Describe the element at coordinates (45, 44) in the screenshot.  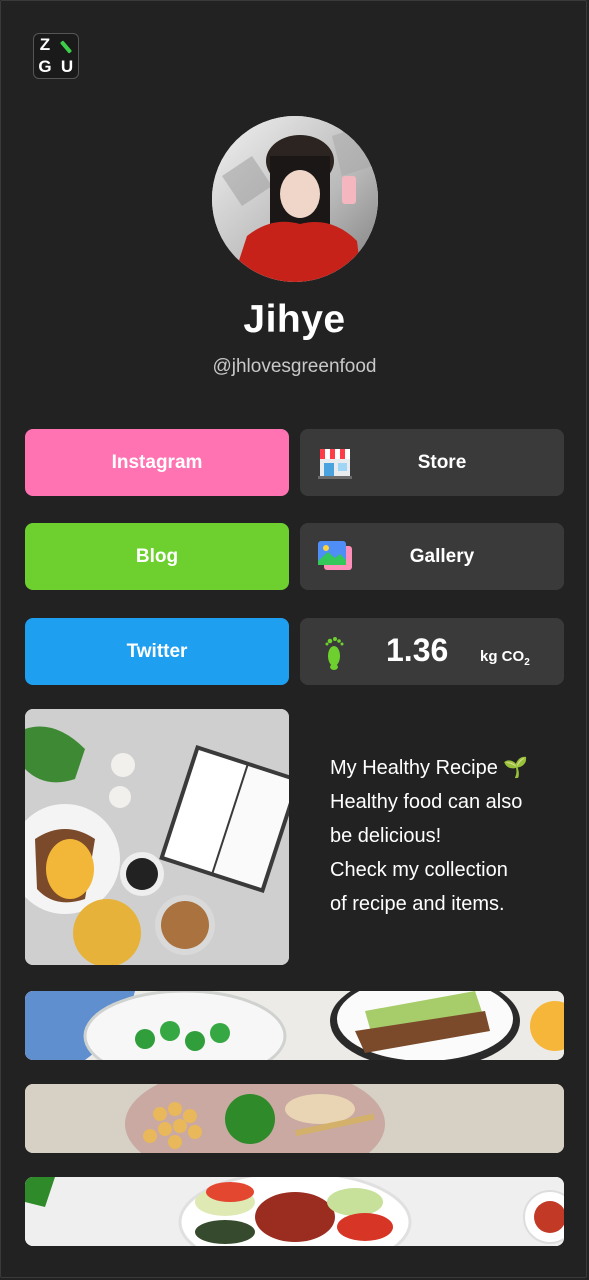
I see `logo-letter: Z` at that location.